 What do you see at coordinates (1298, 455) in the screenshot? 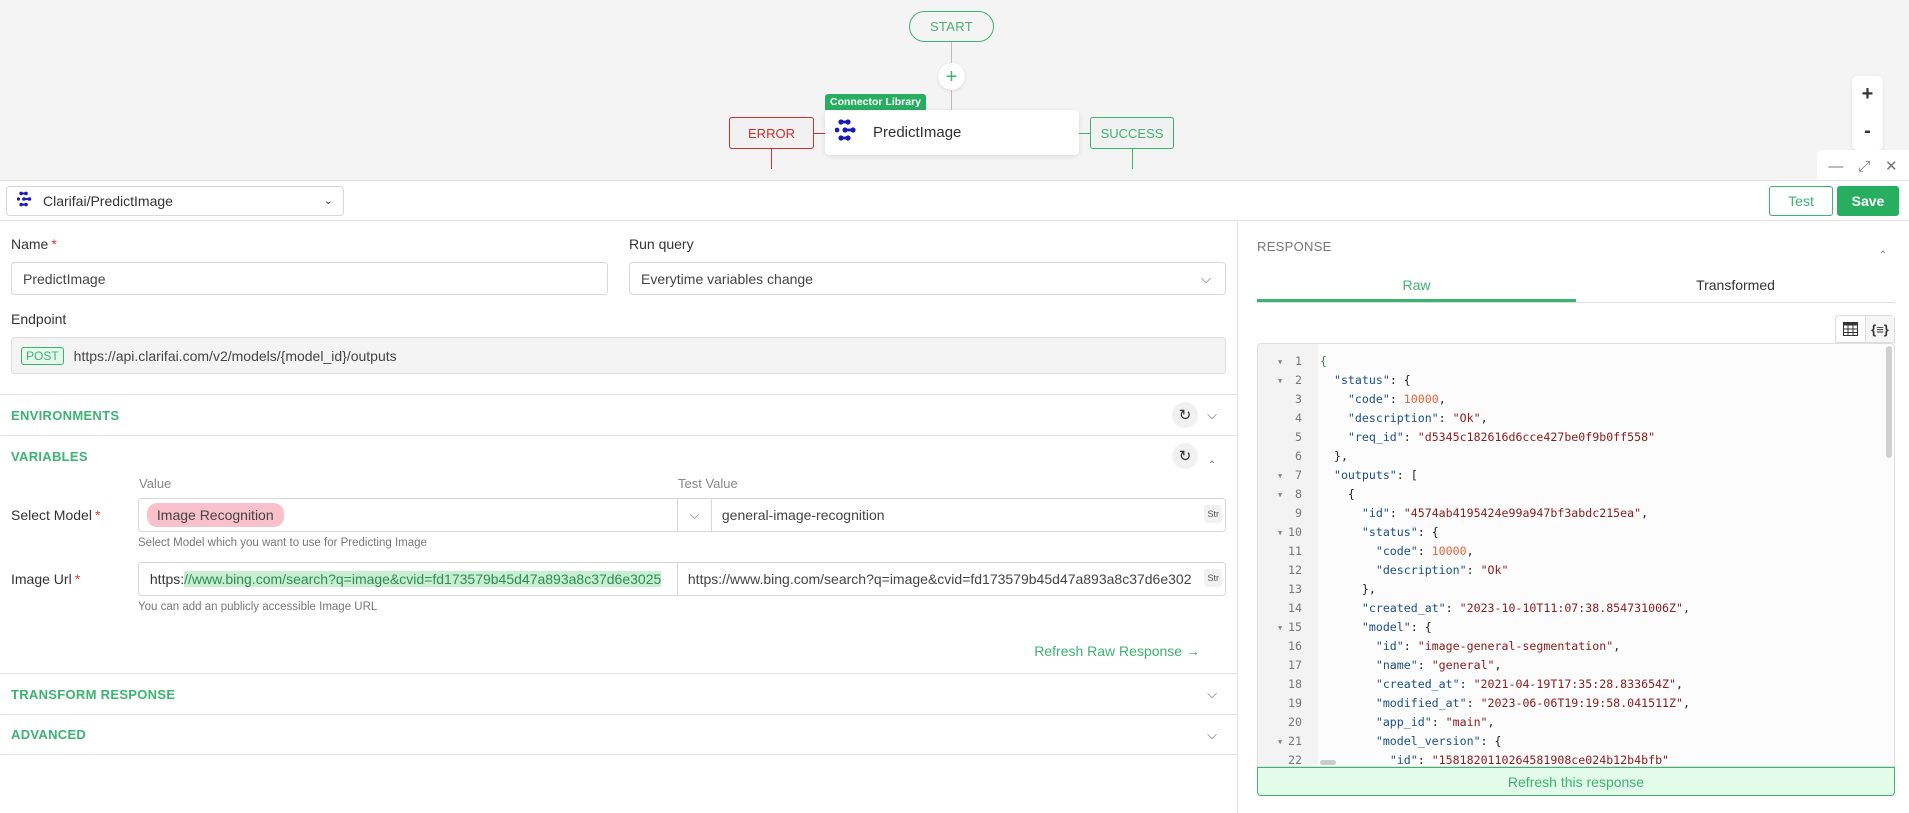
I see `line-number: 6` at bounding box center [1298, 455].